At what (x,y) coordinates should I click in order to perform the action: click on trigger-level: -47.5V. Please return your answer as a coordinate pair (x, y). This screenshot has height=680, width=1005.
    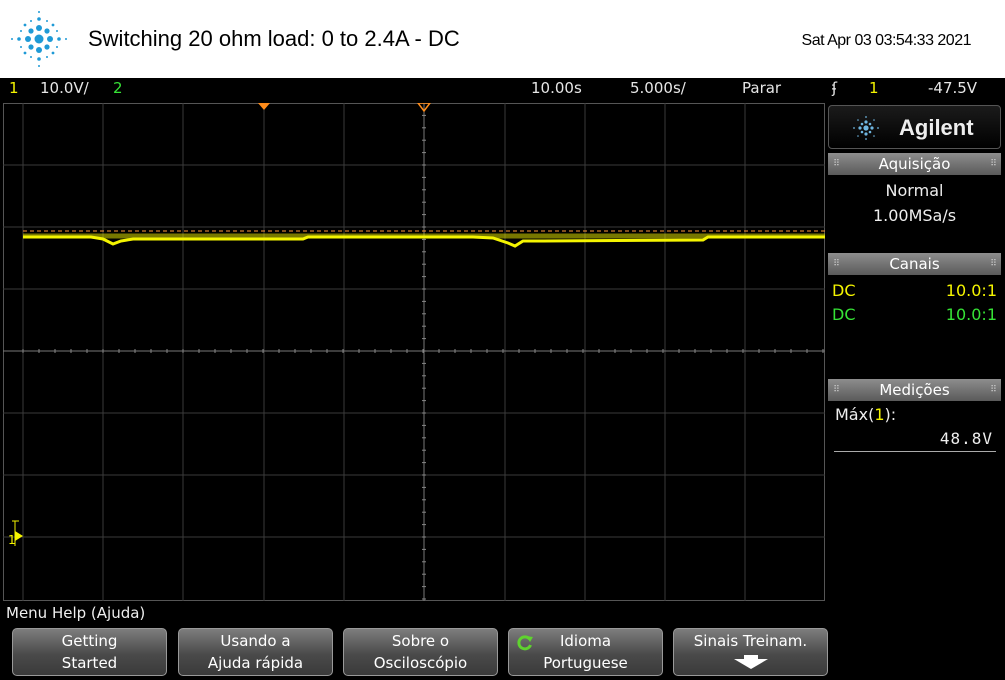
    Looking at the image, I should click on (952, 88).